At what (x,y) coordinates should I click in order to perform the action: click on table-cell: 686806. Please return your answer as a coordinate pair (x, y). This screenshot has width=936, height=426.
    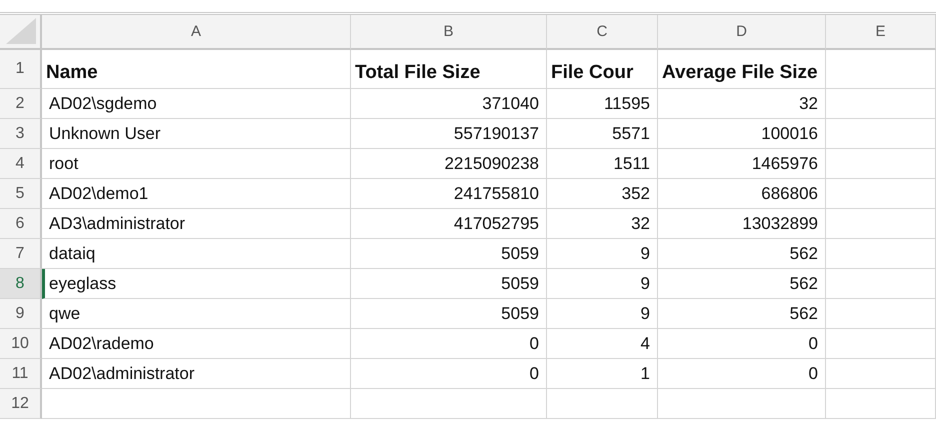
    Looking at the image, I should click on (742, 194).